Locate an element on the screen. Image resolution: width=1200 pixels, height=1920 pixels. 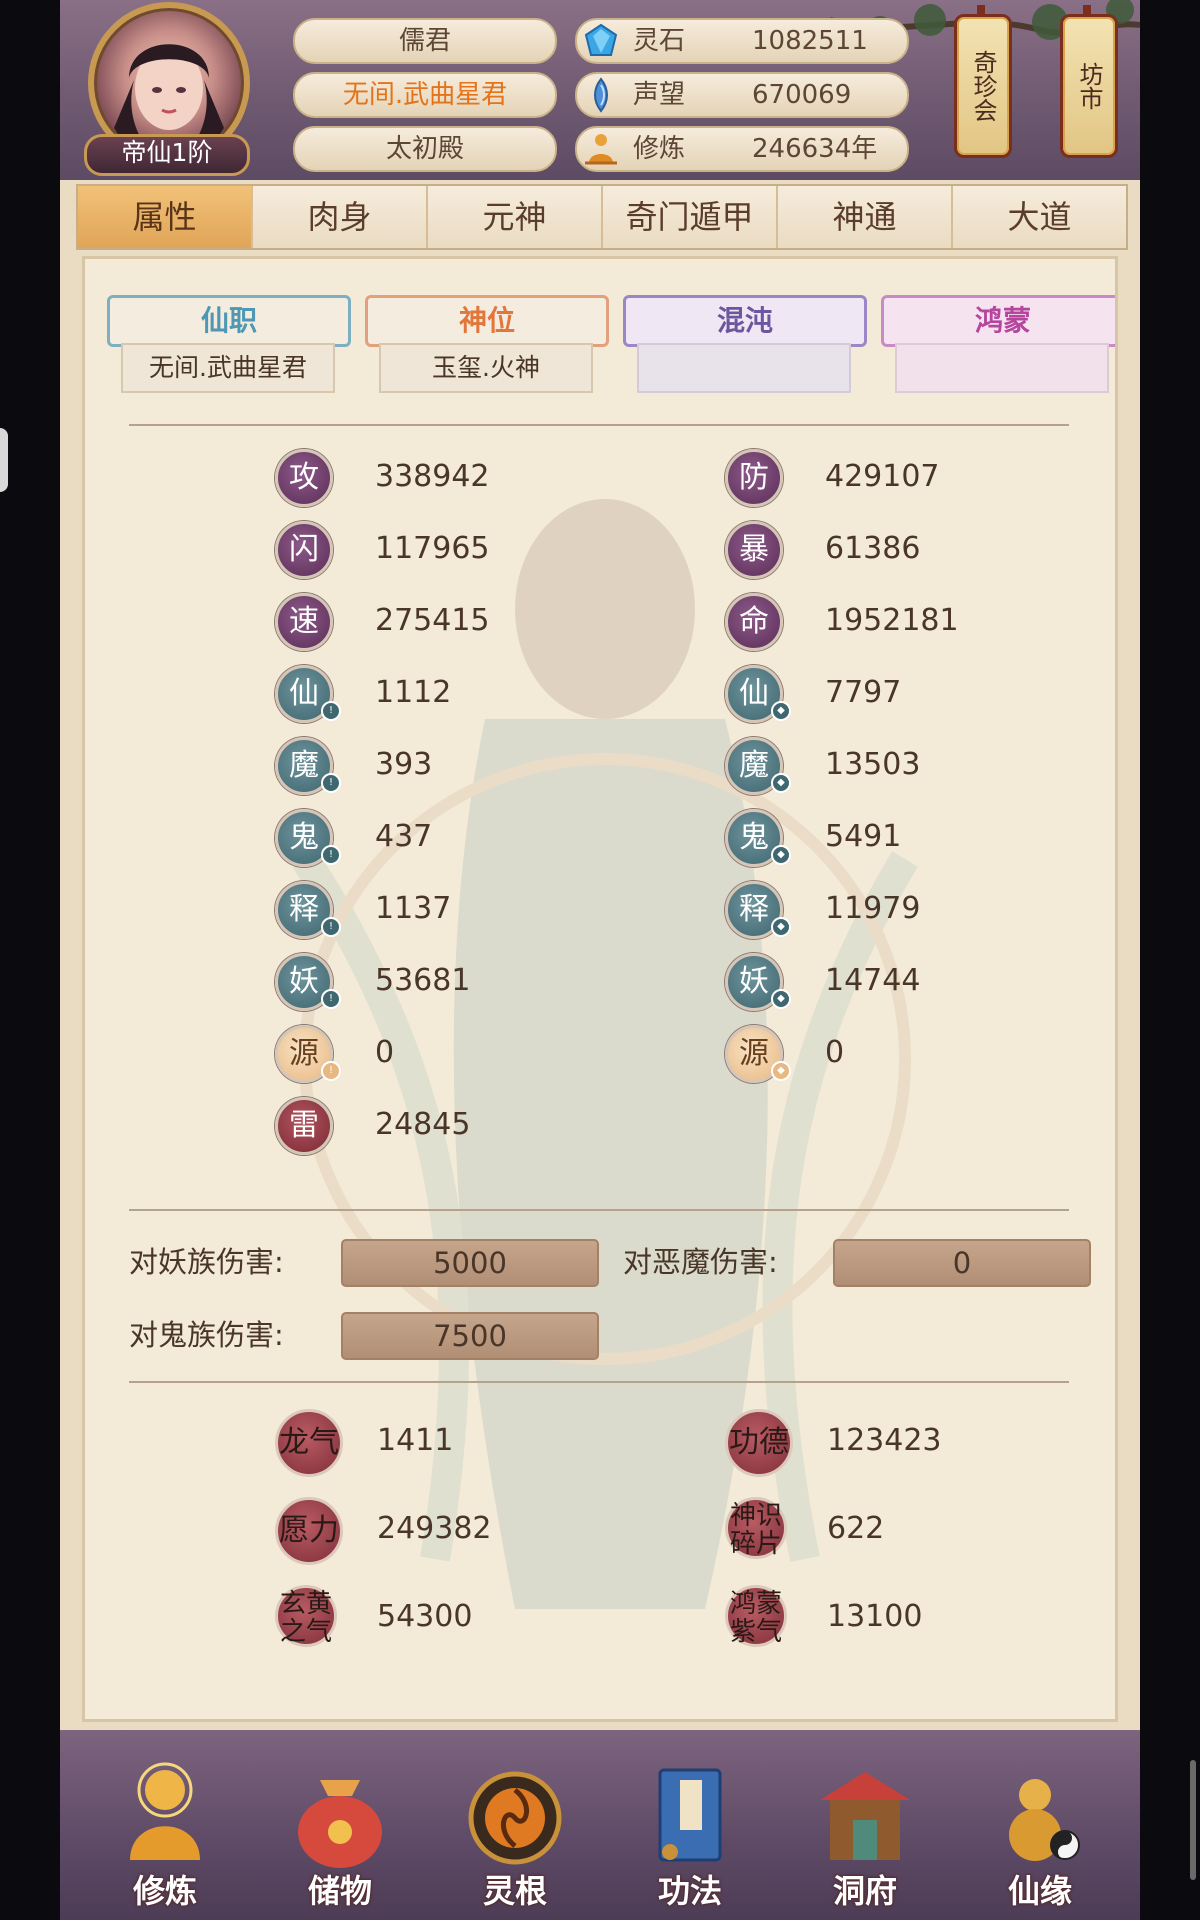
nav-label: 仙缘 is located at coordinates (1039, 1891).